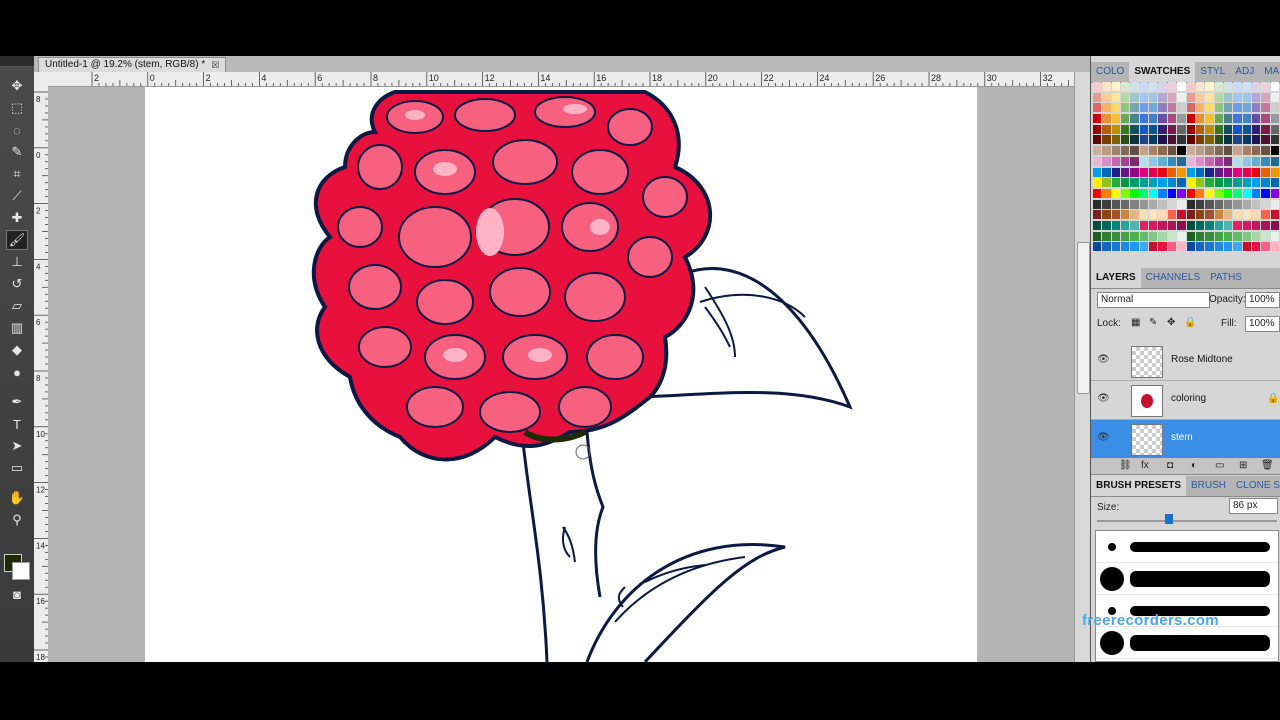 This screenshot has width=1280, height=720. What do you see at coordinates (17, 328) in the screenshot?
I see `gradient-tool-icon: ▥` at bounding box center [17, 328].